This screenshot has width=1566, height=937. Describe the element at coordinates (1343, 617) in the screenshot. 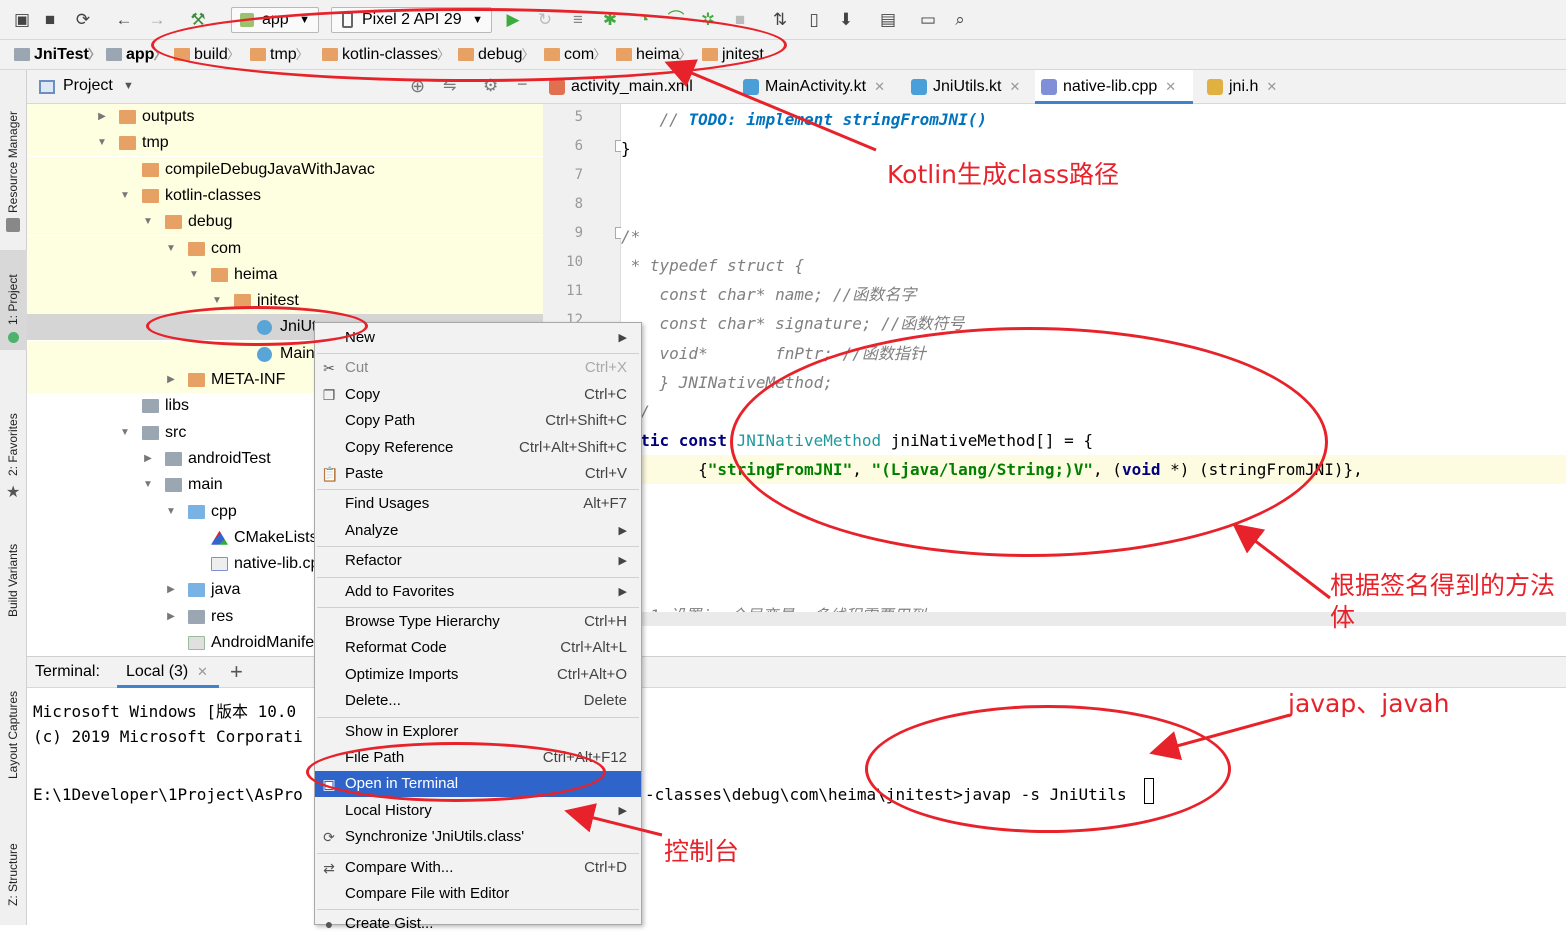

I see `annotation-method-body-2: 体` at that location.